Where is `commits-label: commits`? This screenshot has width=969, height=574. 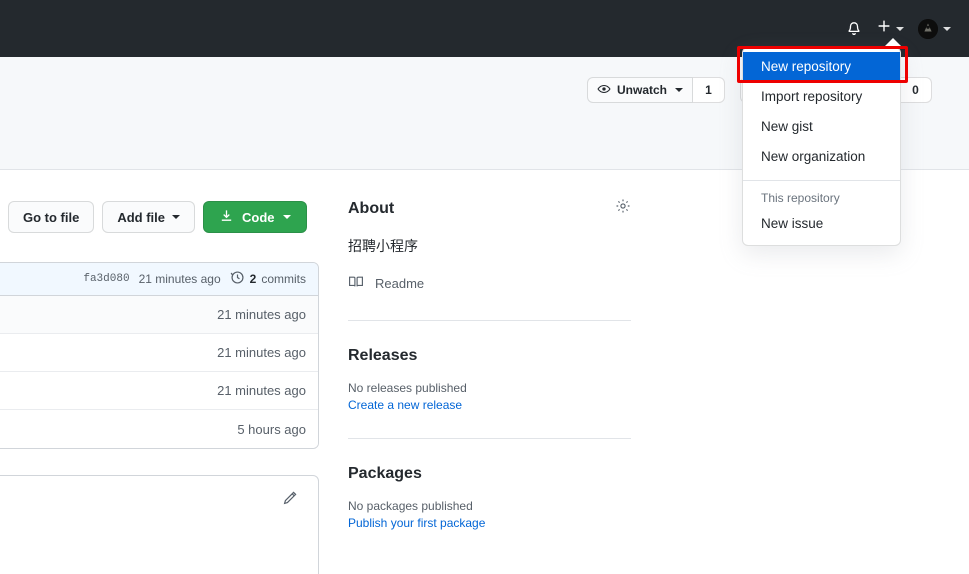 commits-label: commits is located at coordinates (283, 279).